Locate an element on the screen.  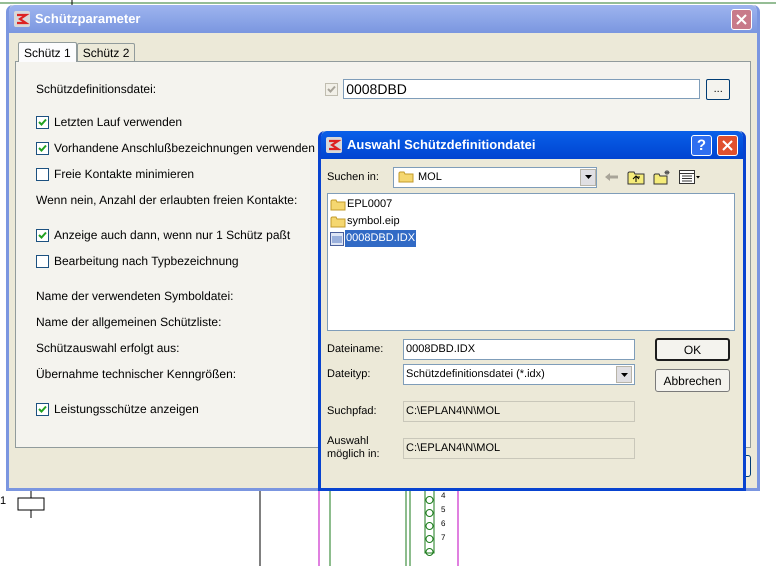
field-label: Übernahme technischer Kenngrößen: is located at coordinates (136, 374).